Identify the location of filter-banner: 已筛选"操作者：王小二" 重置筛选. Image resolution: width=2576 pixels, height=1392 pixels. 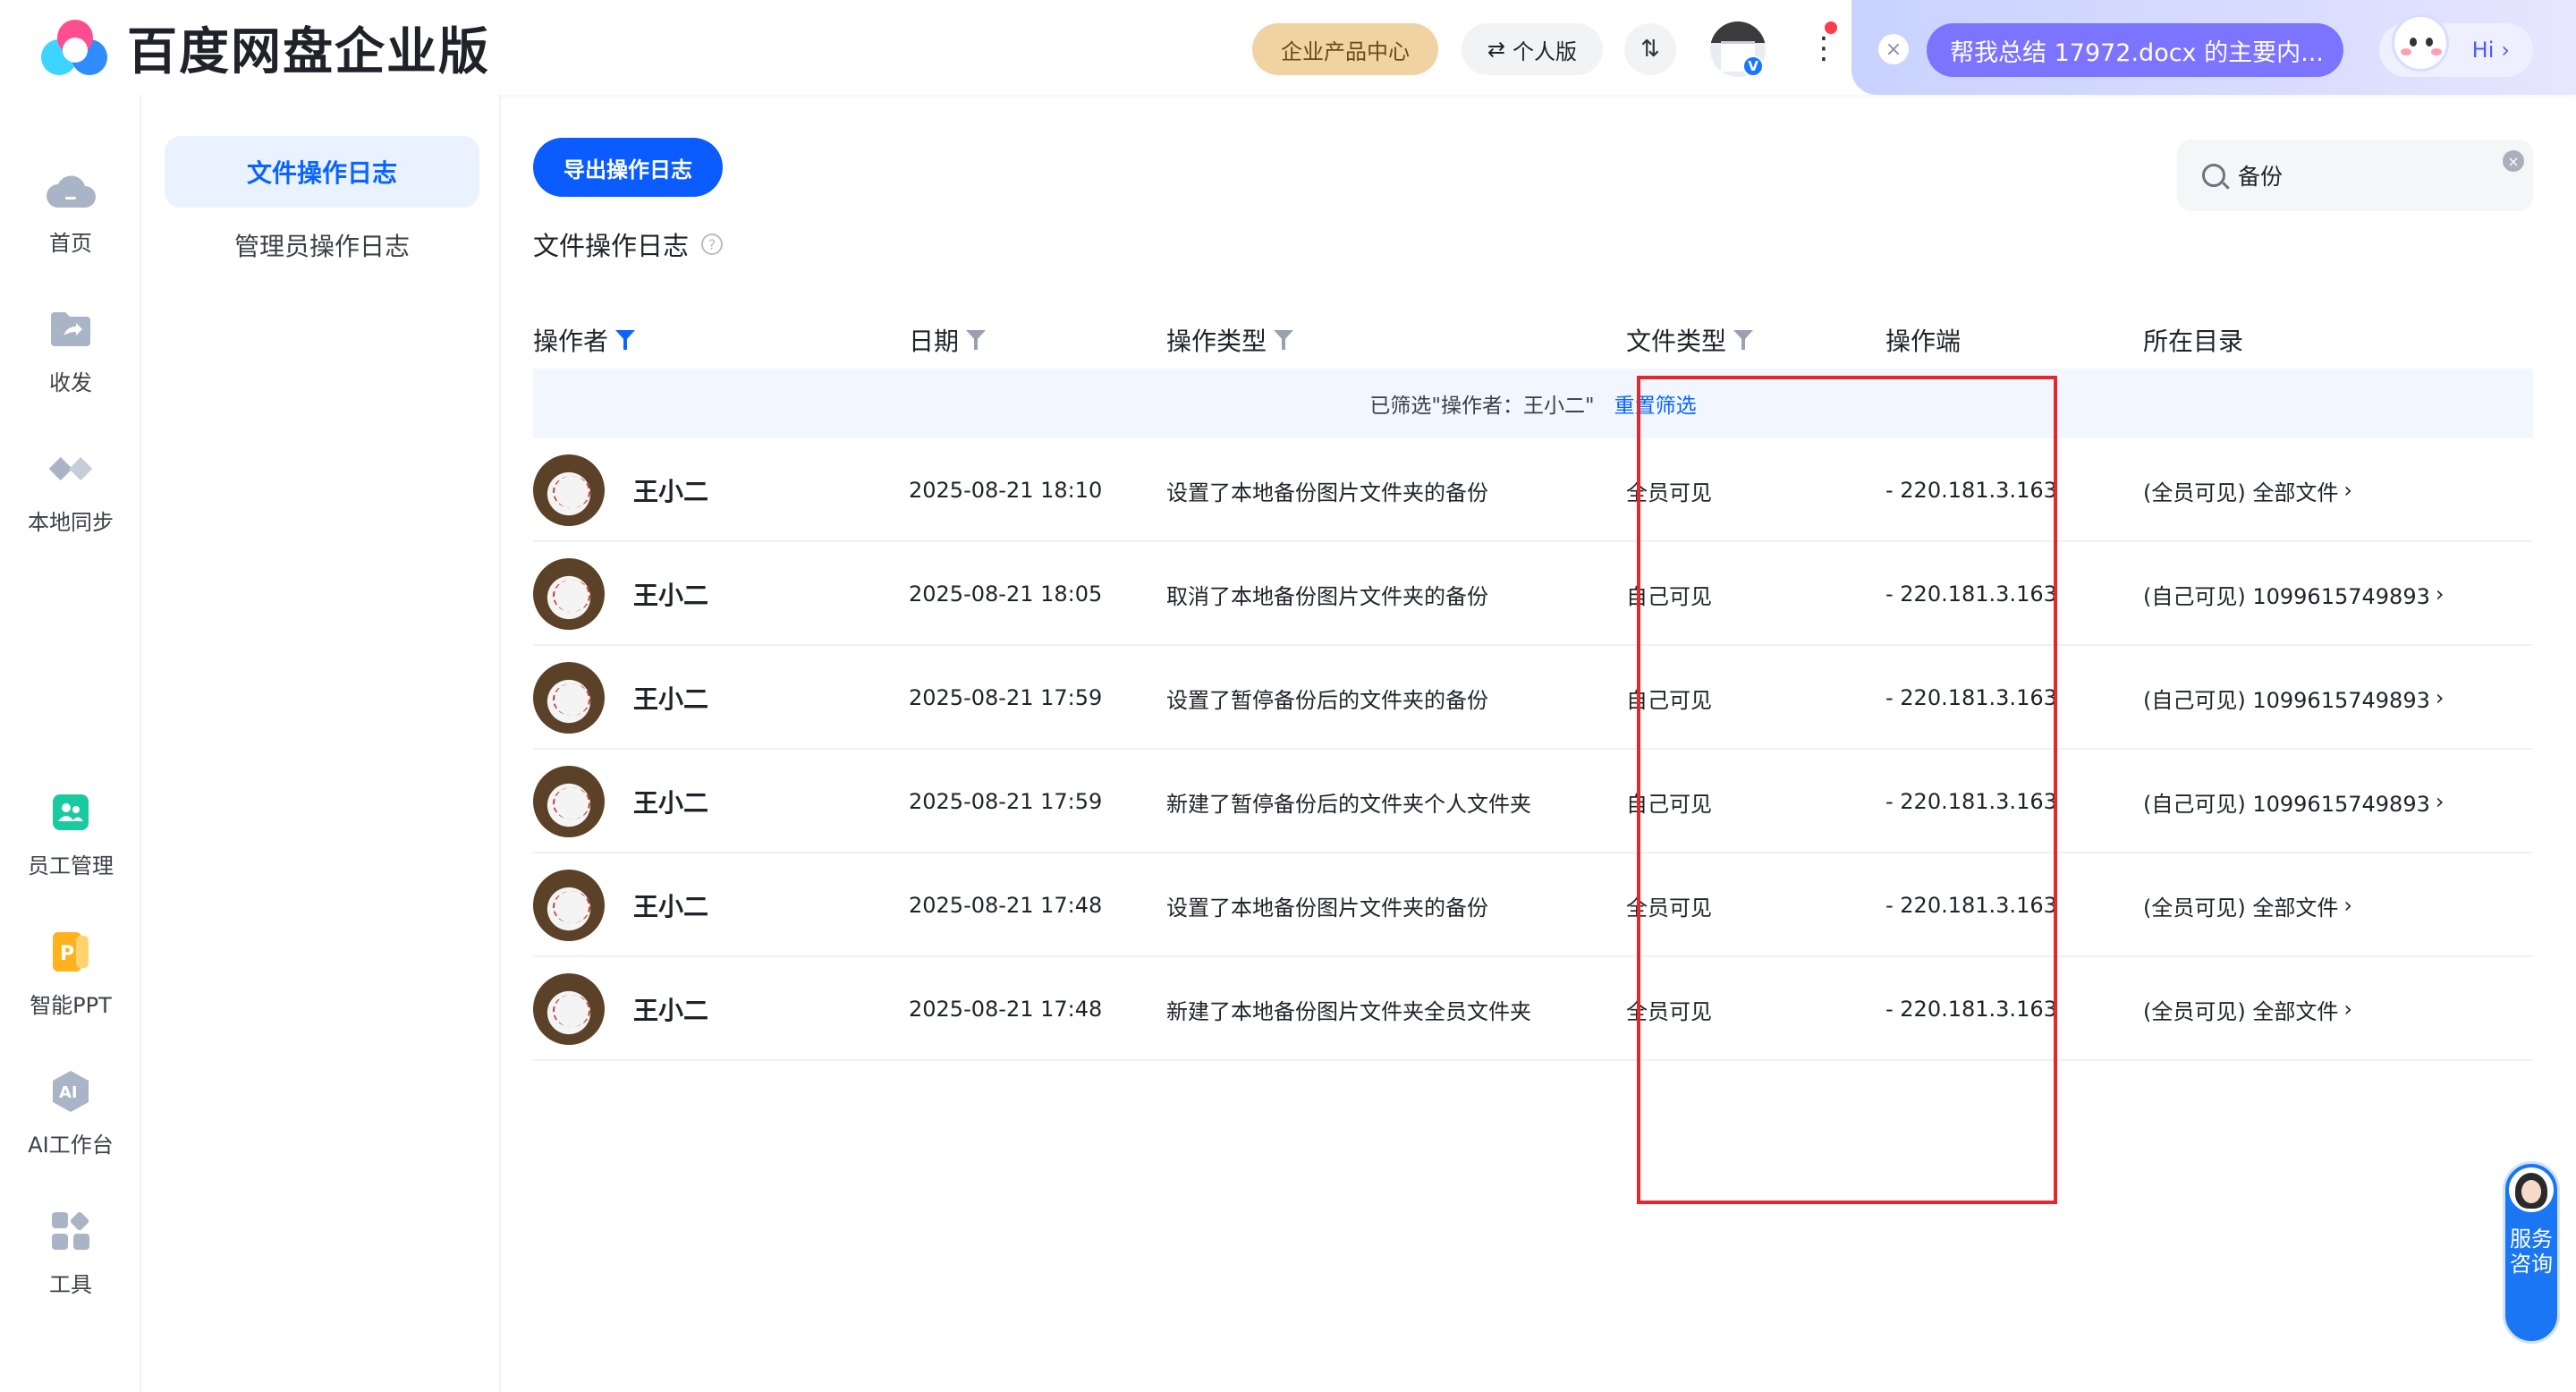
(1533, 403).